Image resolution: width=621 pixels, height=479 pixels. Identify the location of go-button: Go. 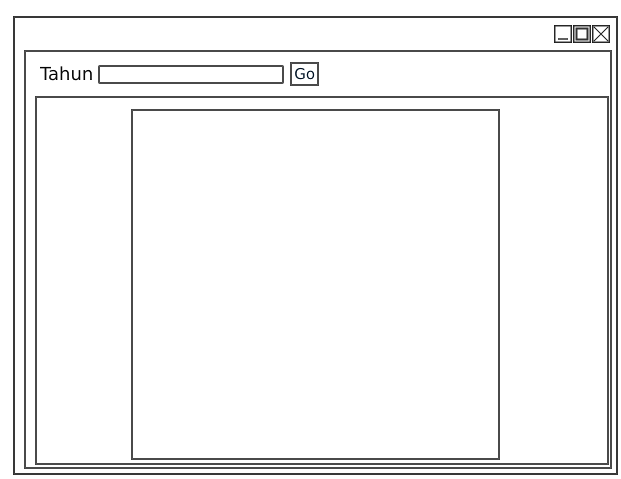
(305, 74).